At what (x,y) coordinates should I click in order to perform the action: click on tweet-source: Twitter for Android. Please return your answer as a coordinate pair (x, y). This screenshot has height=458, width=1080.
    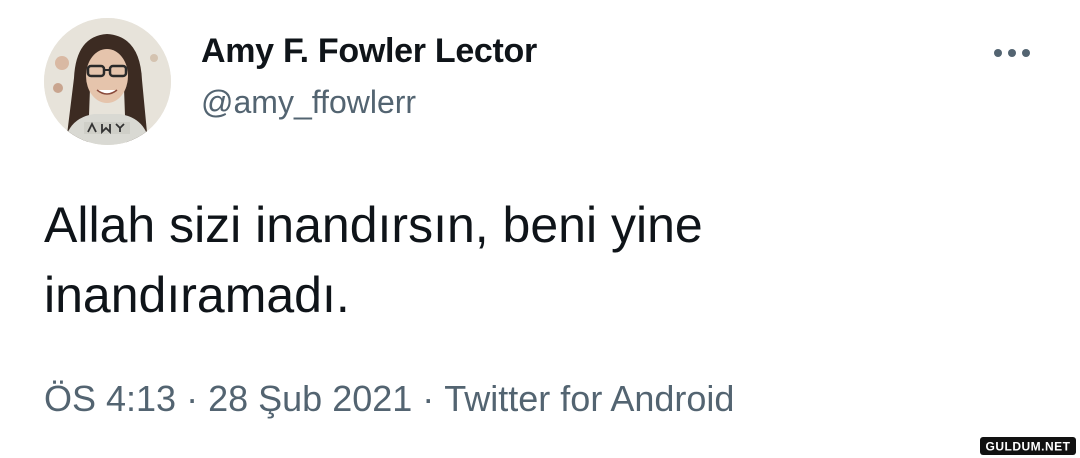
    Looking at the image, I should click on (589, 398).